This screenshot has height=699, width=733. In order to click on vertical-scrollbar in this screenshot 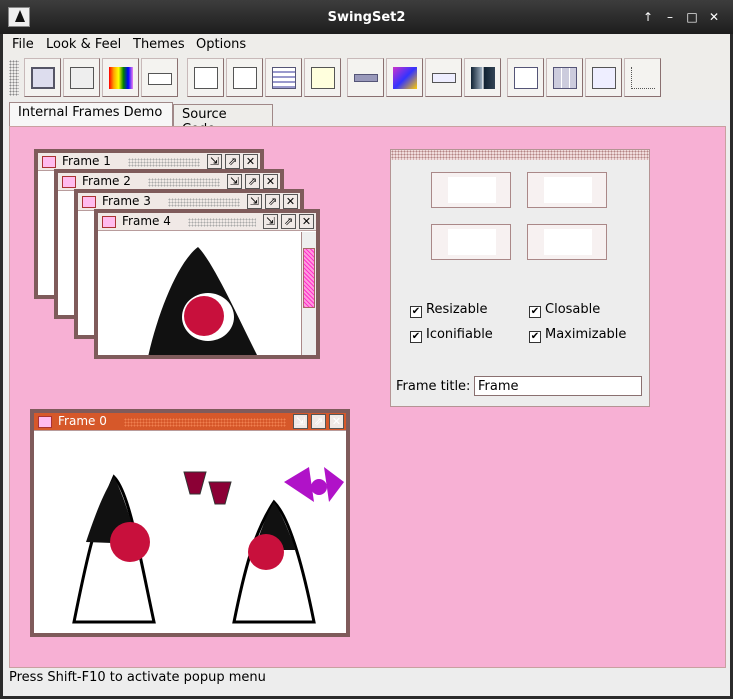, I will do `click(308, 293)`.